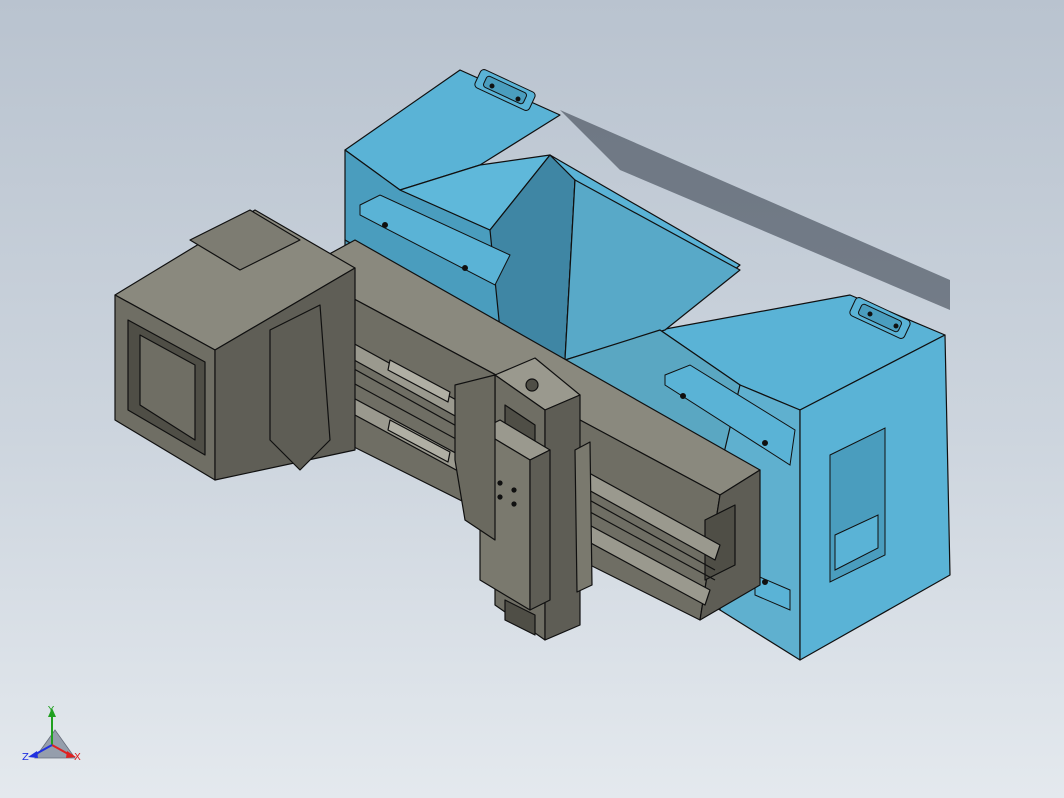 This screenshot has height=798, width=1064. Describe the element at coordinates (51, 710) in the screenshot. I see `y-axis-label: Y` at that location.